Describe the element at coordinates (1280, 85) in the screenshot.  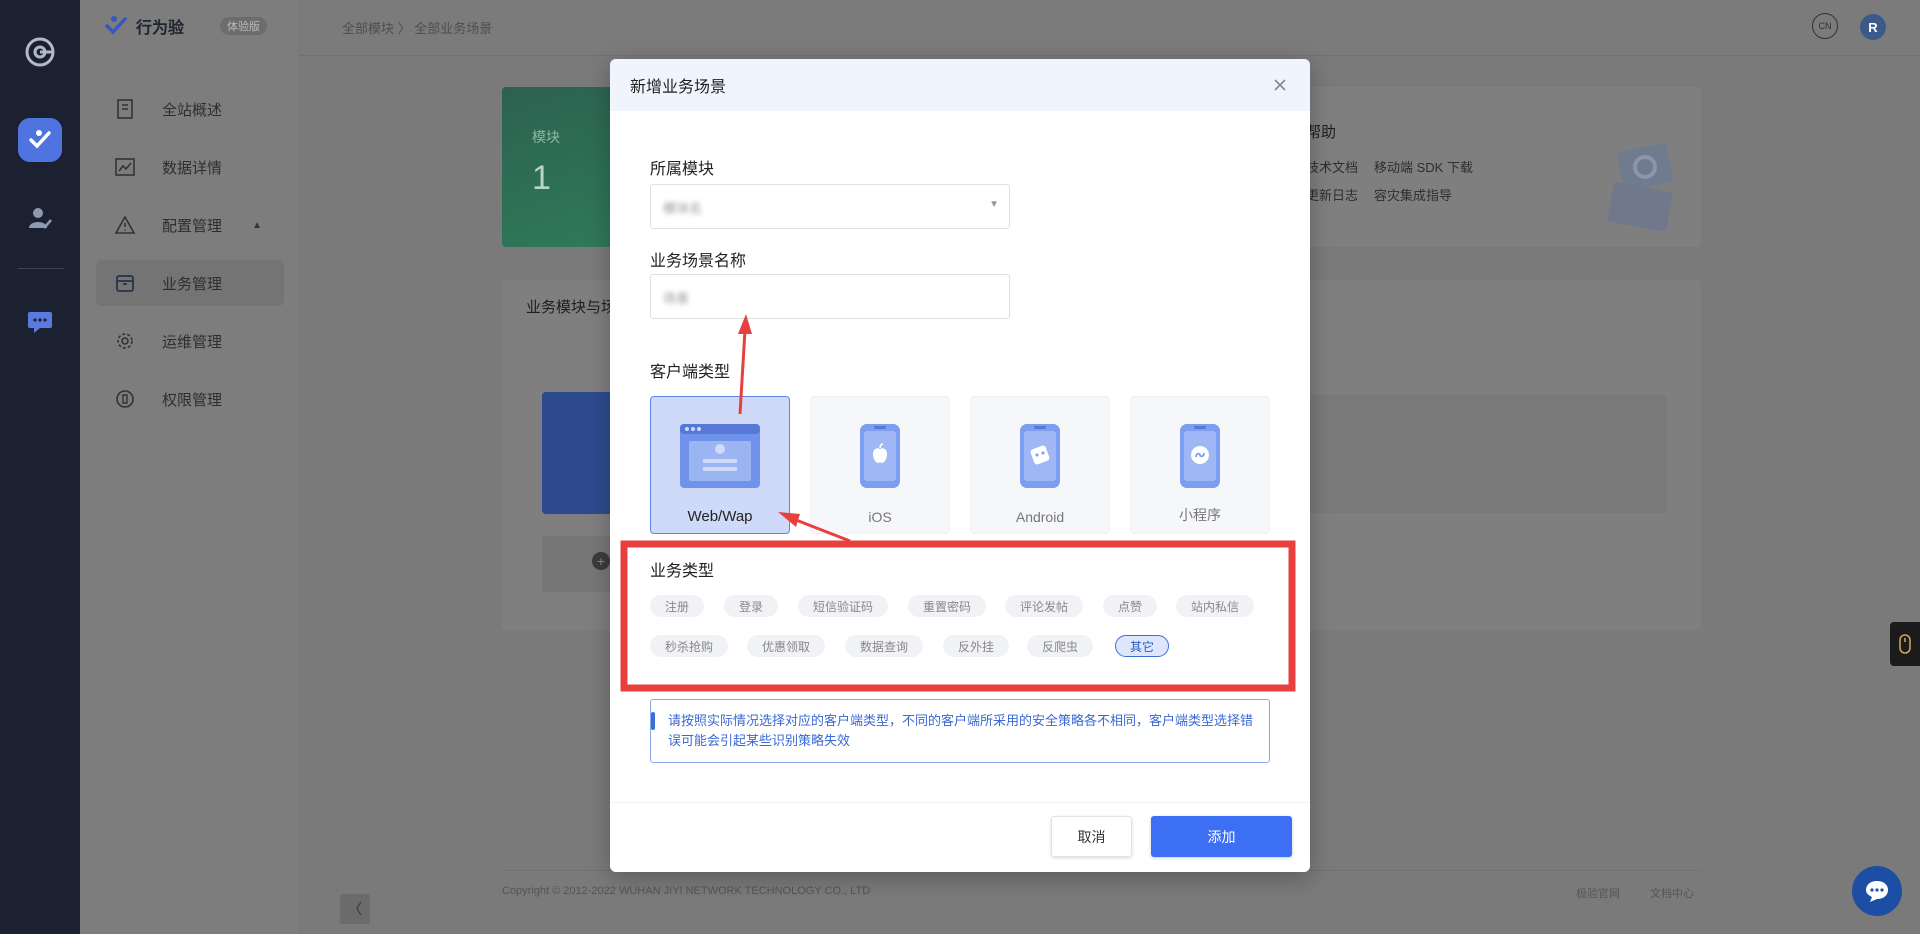
I see `close-icon` at that location.